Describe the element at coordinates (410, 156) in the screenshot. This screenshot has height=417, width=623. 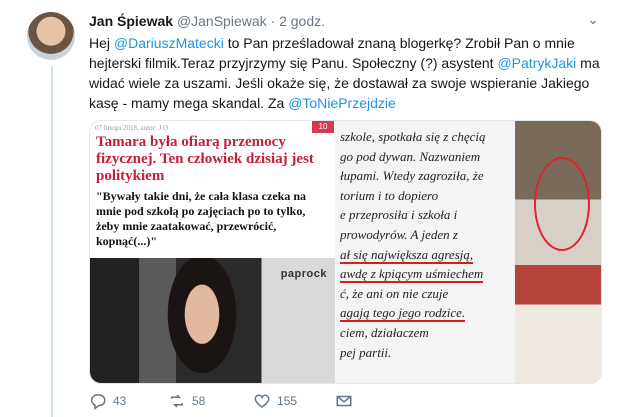
I see `excerpt-line: go pod dywan. Nazwaniem` at that location.